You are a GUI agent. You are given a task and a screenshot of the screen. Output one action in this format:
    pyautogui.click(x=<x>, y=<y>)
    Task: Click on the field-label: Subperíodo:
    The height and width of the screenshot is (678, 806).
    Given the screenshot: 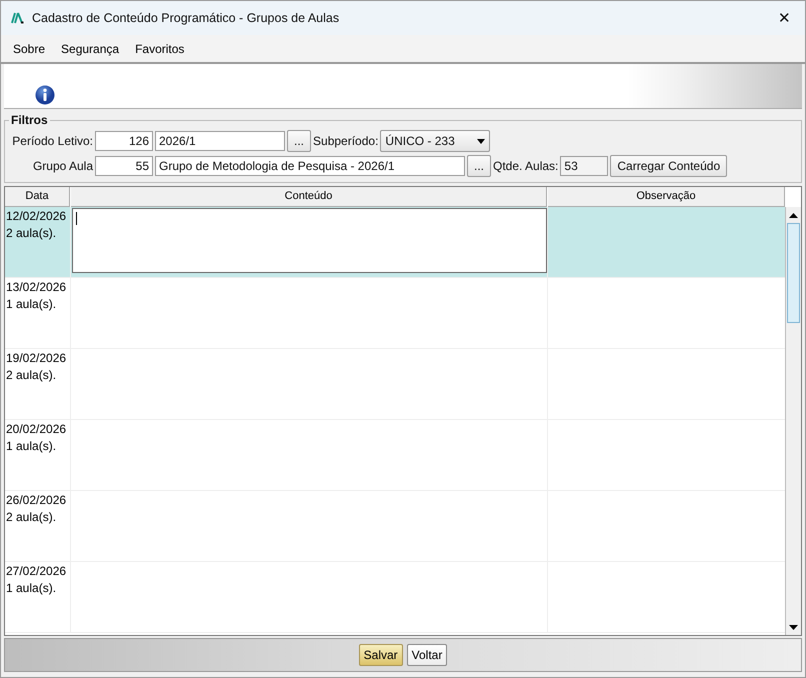 What is the action you would take?
    pyautogui.click(x=345, y=141)
    